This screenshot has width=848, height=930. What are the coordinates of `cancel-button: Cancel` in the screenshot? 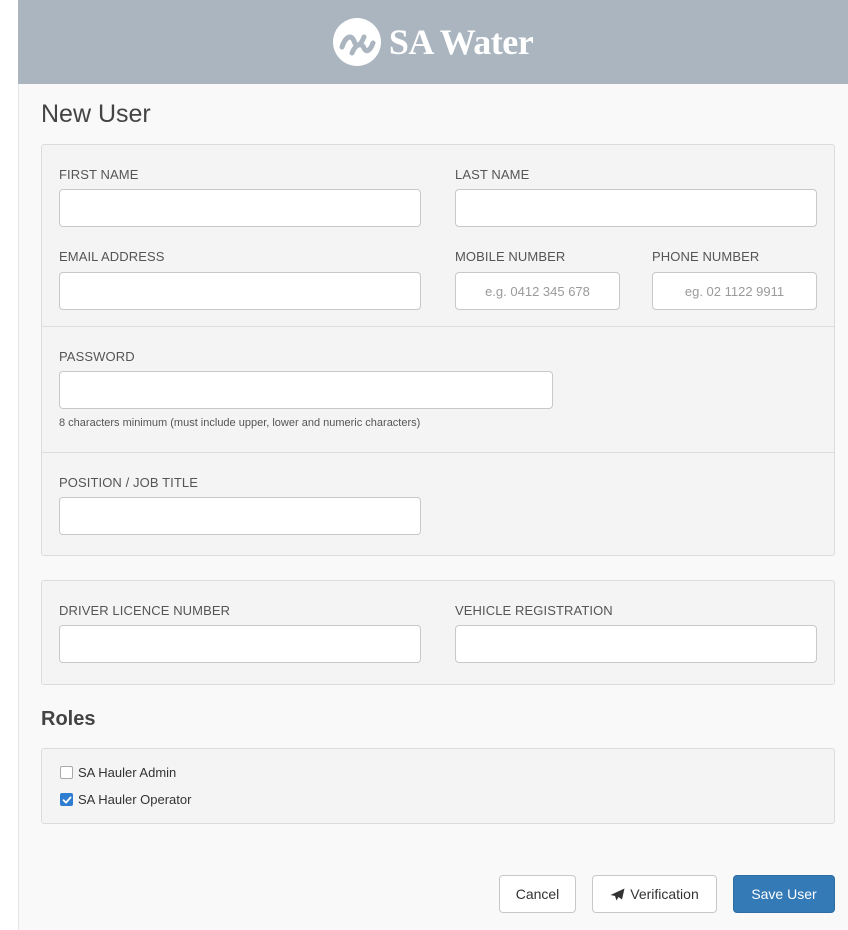 It's located at (537, 894).